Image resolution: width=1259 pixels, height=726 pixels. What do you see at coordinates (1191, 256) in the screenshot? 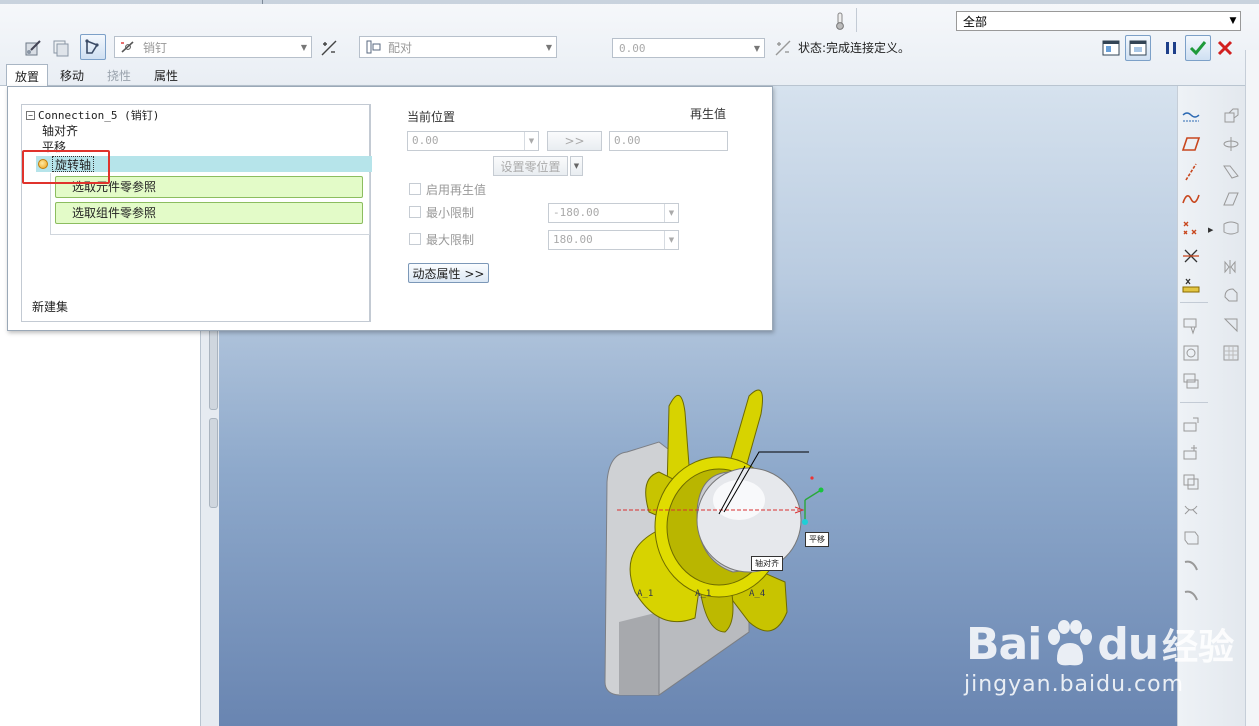
I see `coordinate-system-icon` at bounding box center [1191, 256].